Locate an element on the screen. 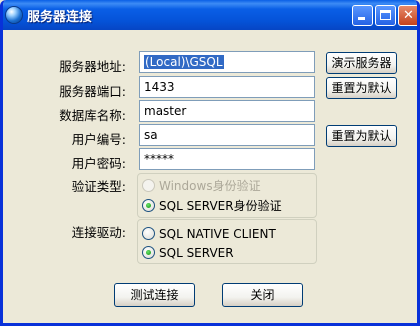  close-button: 关闭 is located at coordinates (262, 295).